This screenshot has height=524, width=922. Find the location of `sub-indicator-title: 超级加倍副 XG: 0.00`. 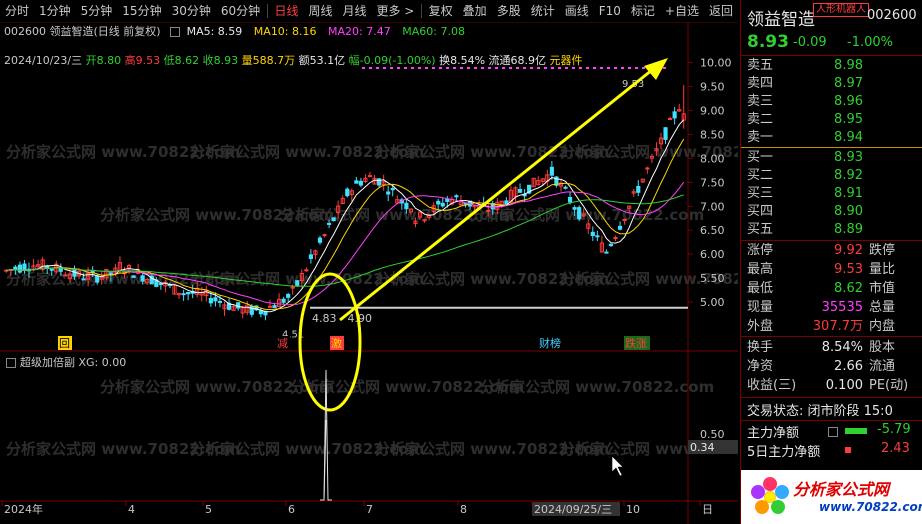

sub-indicator-title: 超级加倍副 XG: 0.00 is located at coordinates (66, 362).